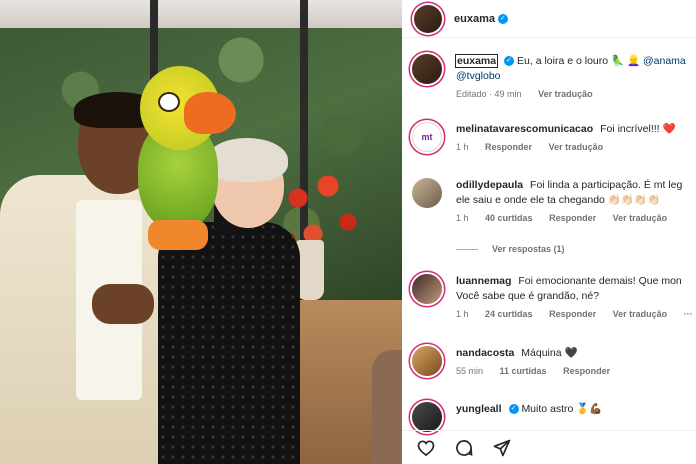  Describe the element at coordinates (554, 417) in the screenshot. I see `comment-item: yungleall ✓ Muito astro 🥇💪🏾` at that location.